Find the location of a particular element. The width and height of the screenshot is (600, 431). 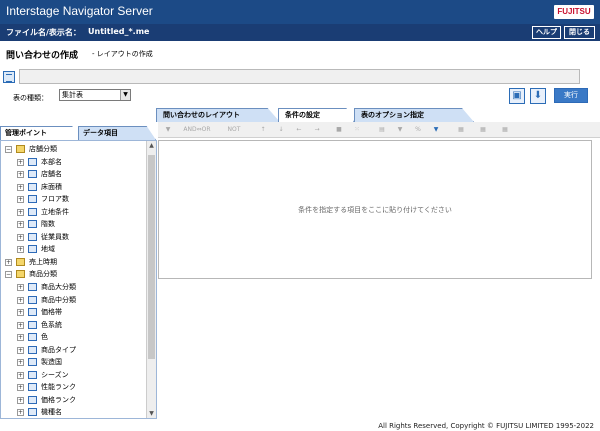

filter-icon: ▼ is located at coordinates (168, 130).